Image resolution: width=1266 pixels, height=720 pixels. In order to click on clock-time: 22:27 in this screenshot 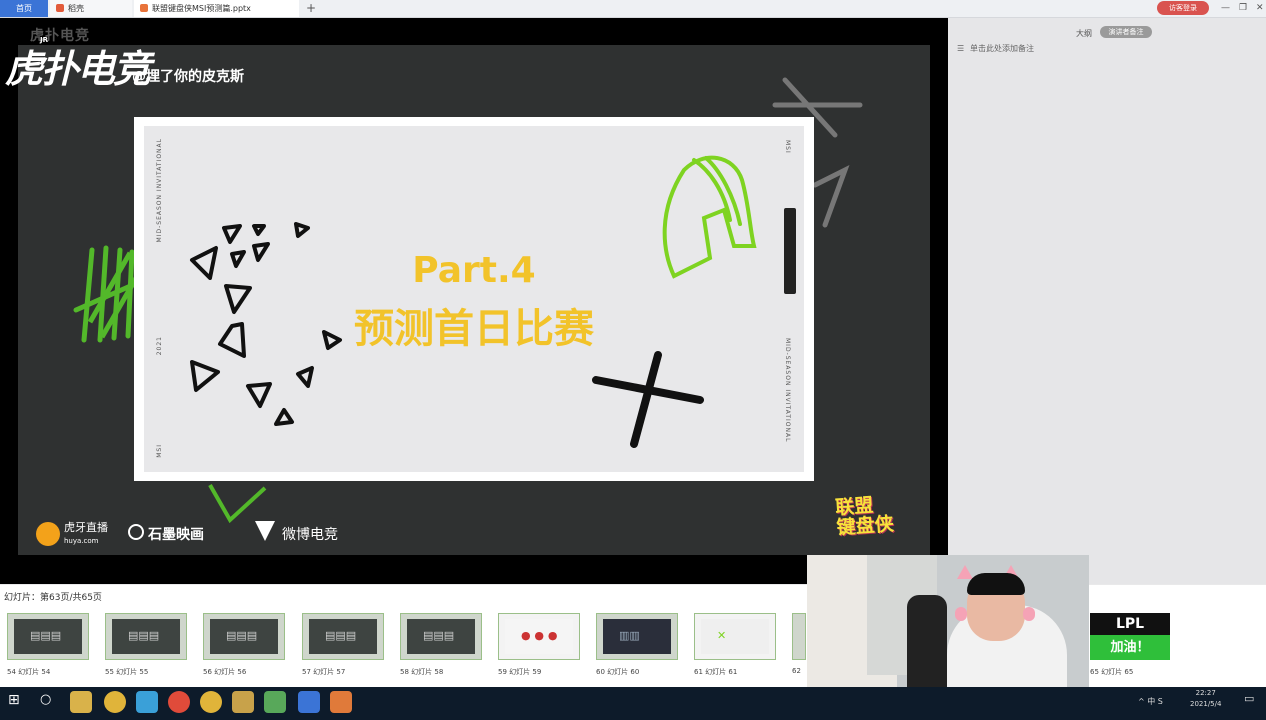, I will do `click(1205, 693)`.